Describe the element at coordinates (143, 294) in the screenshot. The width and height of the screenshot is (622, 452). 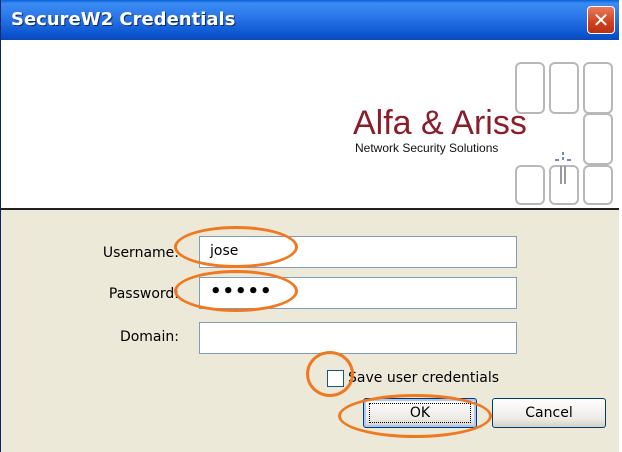
I see `password-label: Password:` at that location.